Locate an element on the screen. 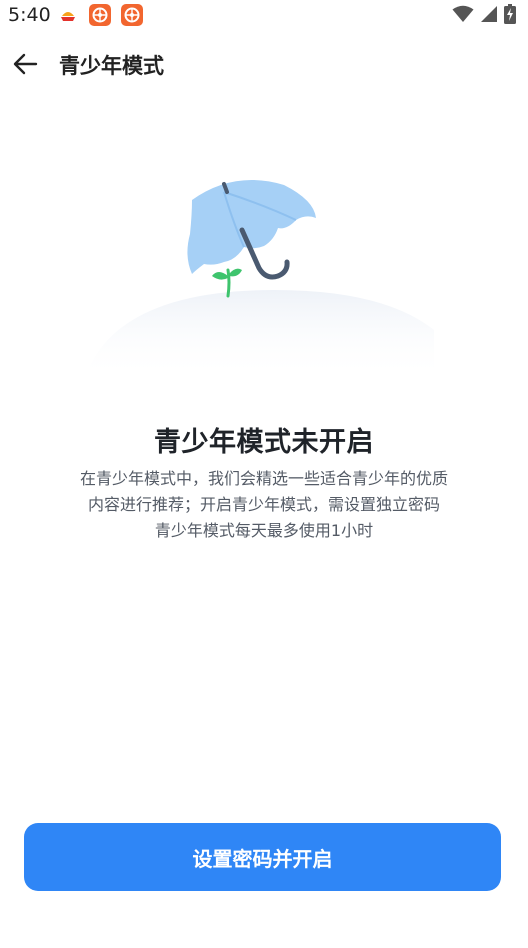 The height and width of the screenshot is (948, 528). arrow-left-icon is located at coordinates (25, 64).